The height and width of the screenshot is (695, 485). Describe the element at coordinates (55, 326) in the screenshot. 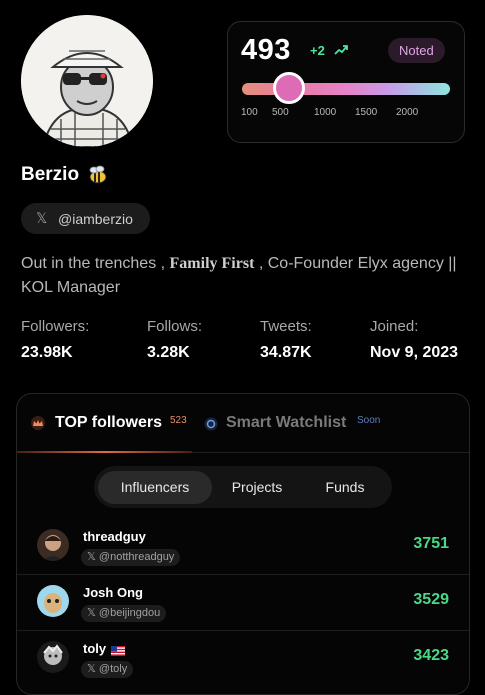

I see `stat-followers-label: Followers:` at that location.